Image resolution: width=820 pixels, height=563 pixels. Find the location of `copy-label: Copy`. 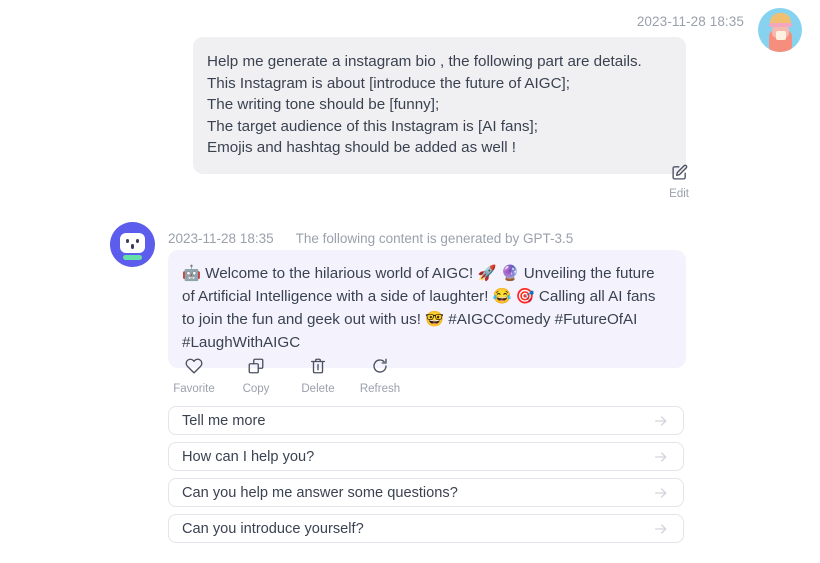

copy-label: Copy is located at coordinates (256, 389).